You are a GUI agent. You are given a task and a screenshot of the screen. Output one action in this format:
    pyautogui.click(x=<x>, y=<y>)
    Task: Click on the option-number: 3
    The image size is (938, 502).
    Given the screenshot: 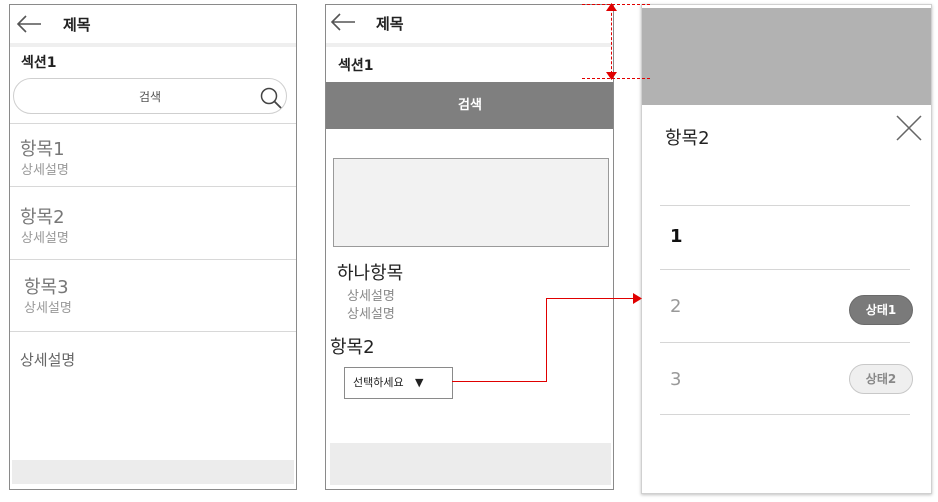 What is the action you would take?
    pyautogui.click(x=676, y=379)
    